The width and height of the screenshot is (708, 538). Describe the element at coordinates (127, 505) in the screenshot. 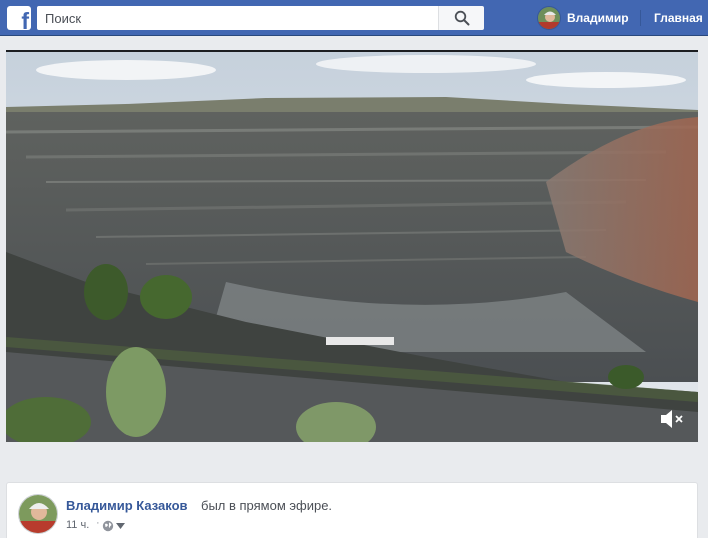

I see `post-author-name: Владимир Казаков` at that location.